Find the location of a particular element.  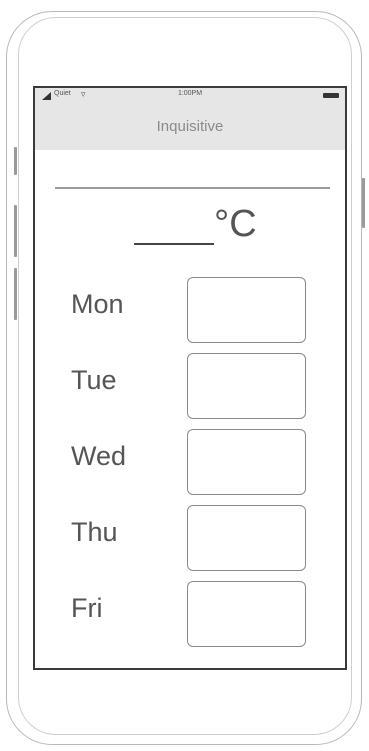

battery-icon is located at coordinates (331, 95).